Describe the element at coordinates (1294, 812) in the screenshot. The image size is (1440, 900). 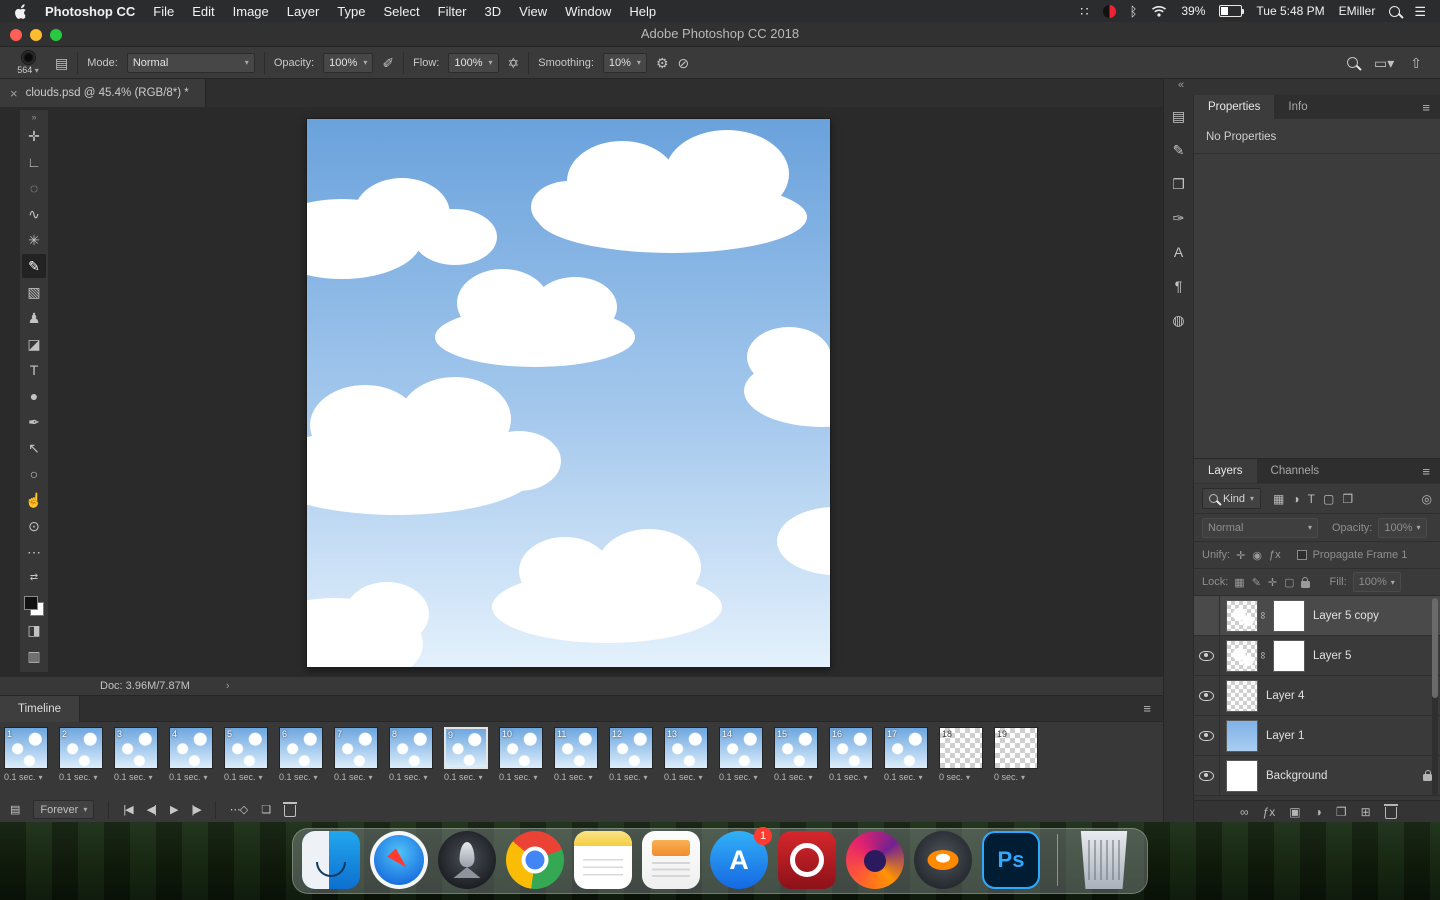
I see `add-mask-icon: ▣` at that location.